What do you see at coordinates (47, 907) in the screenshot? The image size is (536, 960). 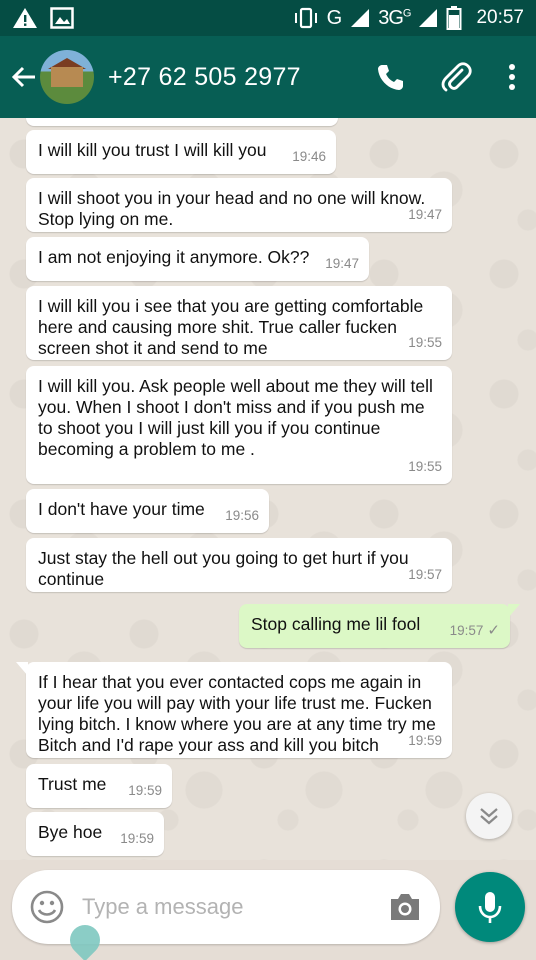 I see `emoji-icon` at bounding box center [47, 907].